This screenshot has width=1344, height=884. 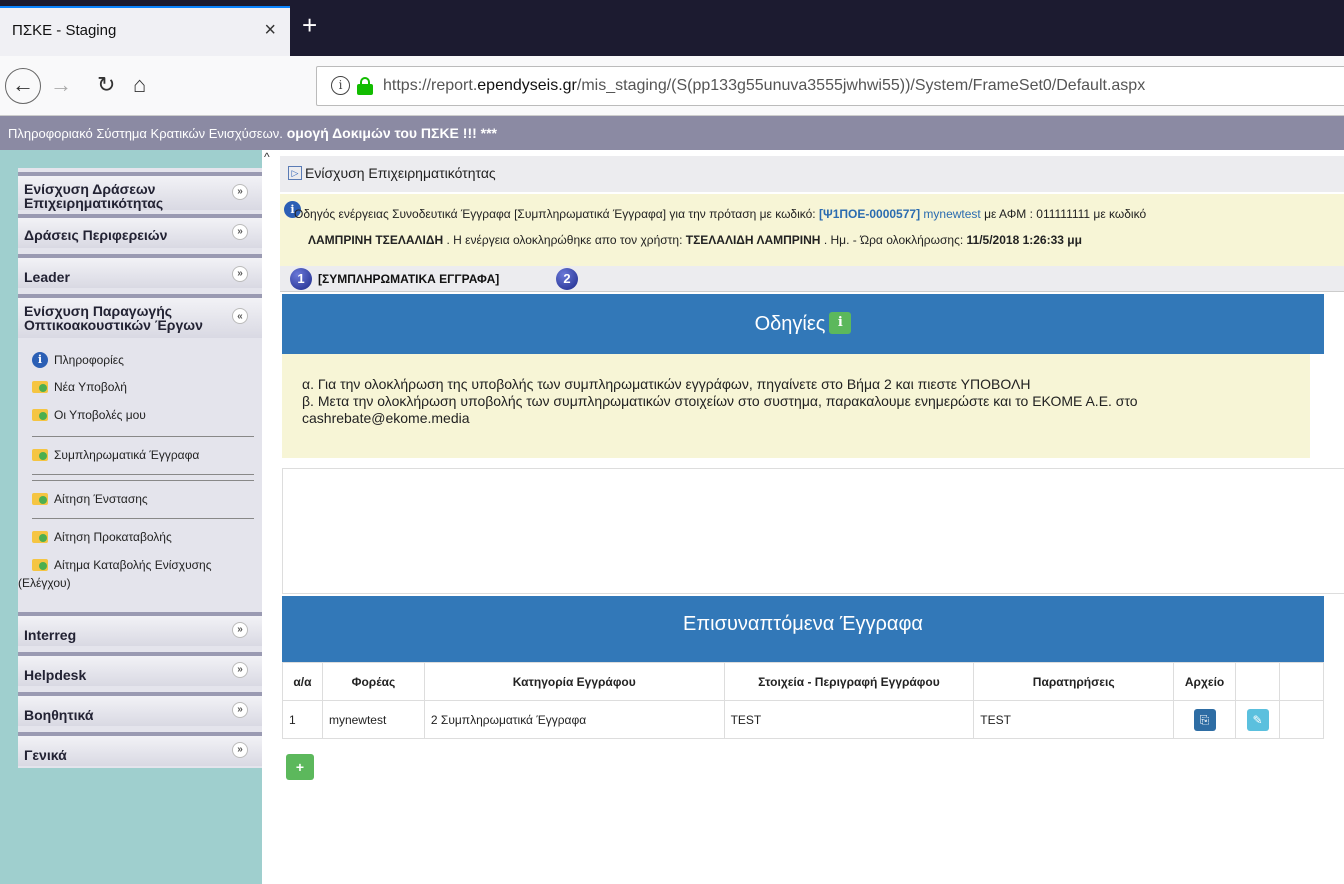 What do you see at coordinates (849, 719) in the screenshot?
I see `cell-description: TEST` at bounding box center [849, 719].